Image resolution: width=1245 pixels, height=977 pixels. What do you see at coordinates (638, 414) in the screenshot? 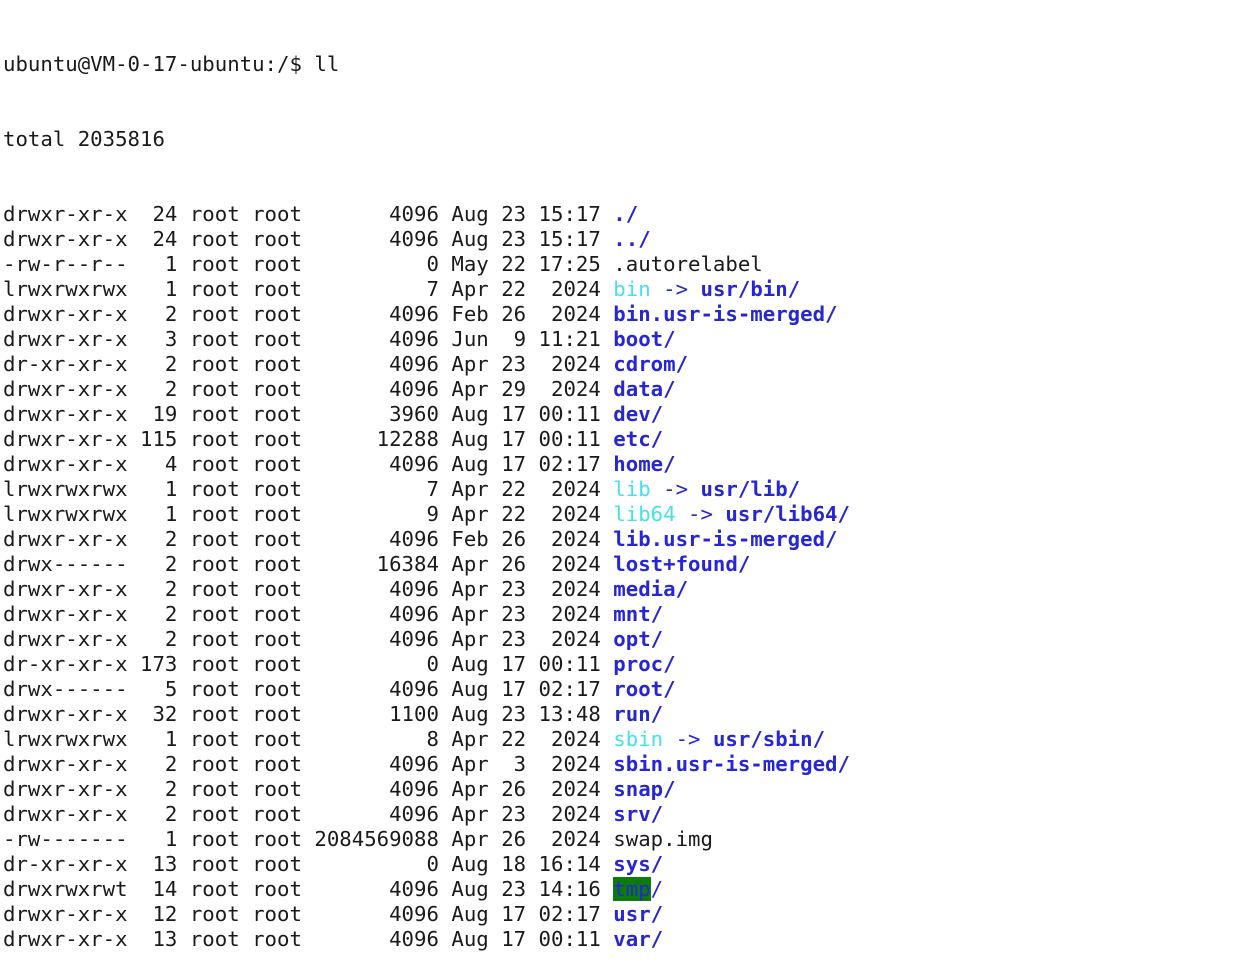
I see `file-name: dev/` at bounding box center [638, 414].